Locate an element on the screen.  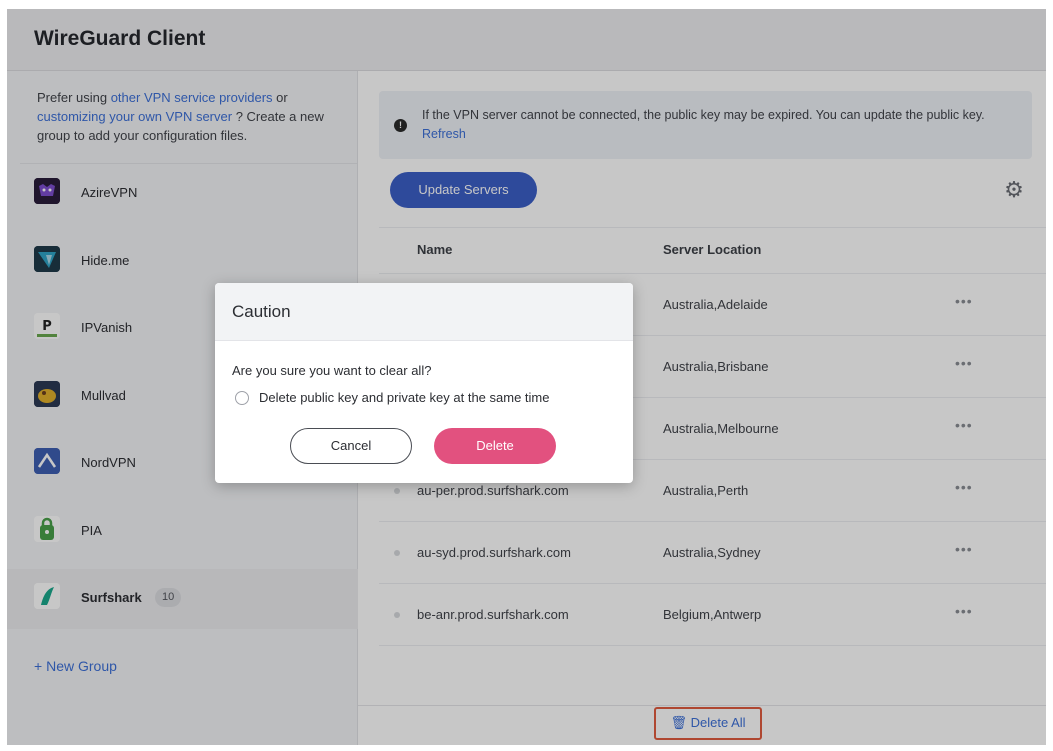
dialog-header: Caution is located at coordinates (424, 312).